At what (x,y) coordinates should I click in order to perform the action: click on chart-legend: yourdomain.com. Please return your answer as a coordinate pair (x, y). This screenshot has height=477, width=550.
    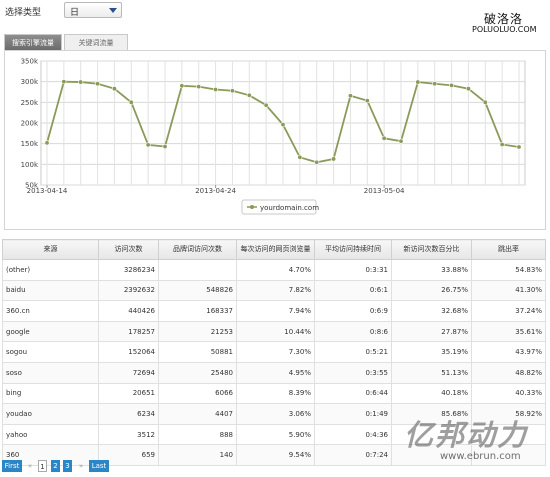
    Looking at the image, I should click on (280, 207).